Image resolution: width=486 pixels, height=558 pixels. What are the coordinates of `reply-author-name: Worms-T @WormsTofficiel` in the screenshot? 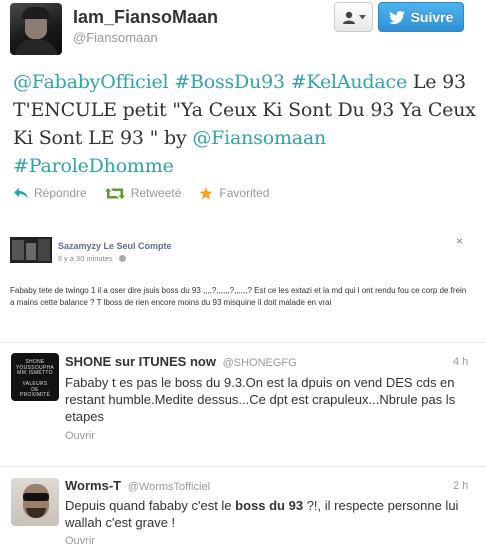 It's located at (137, 485).